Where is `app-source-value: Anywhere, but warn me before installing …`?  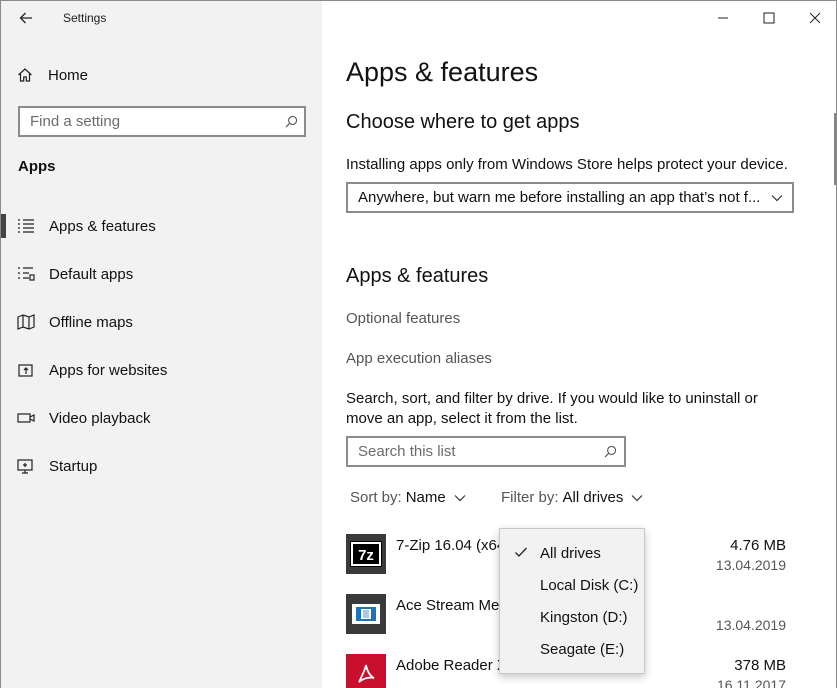
app-source-value: Anywhere, but warn me before installing … is located at coordinates (559, 197).